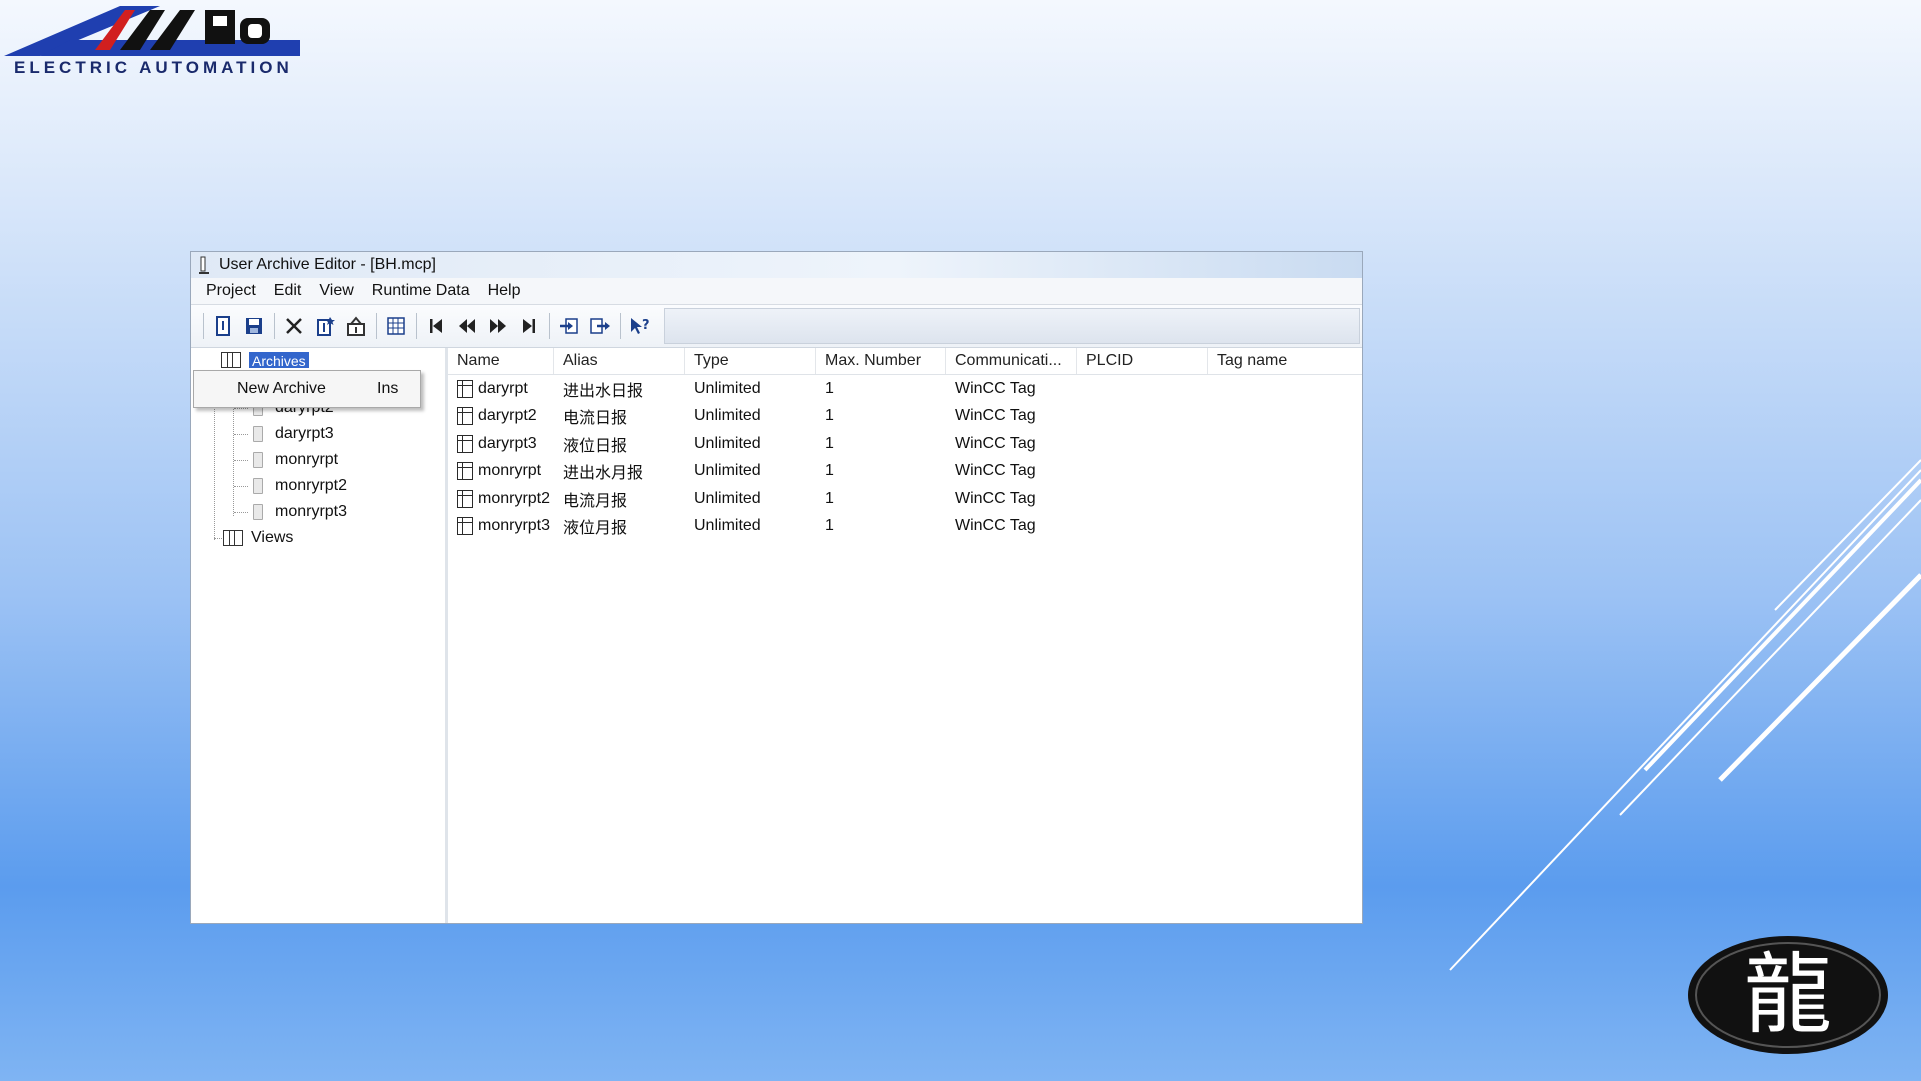 The width and height of the screenshot is (1921, 1081). I want to click on tree-item-daryrpt3: daryrpt3, so click(293, 434).